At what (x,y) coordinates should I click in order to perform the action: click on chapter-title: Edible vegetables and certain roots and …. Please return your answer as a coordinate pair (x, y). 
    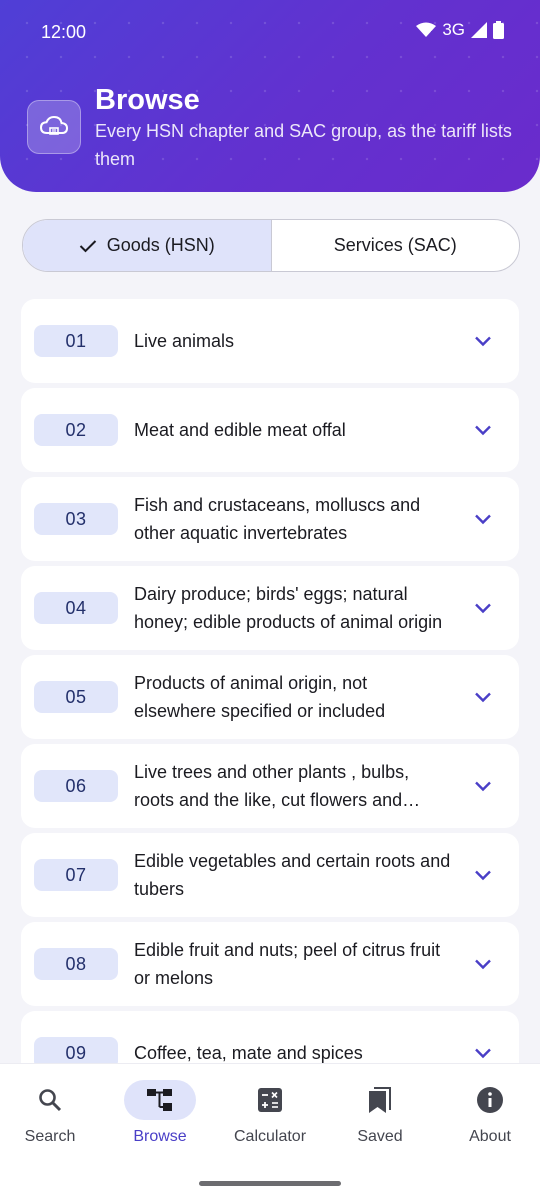
    Looking at the image, I should click on (292, 875).